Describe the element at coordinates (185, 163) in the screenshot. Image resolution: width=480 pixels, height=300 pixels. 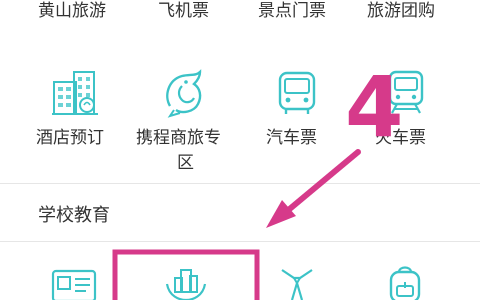
I see `grid-item-ctrip-business-line2: 区` at that location.